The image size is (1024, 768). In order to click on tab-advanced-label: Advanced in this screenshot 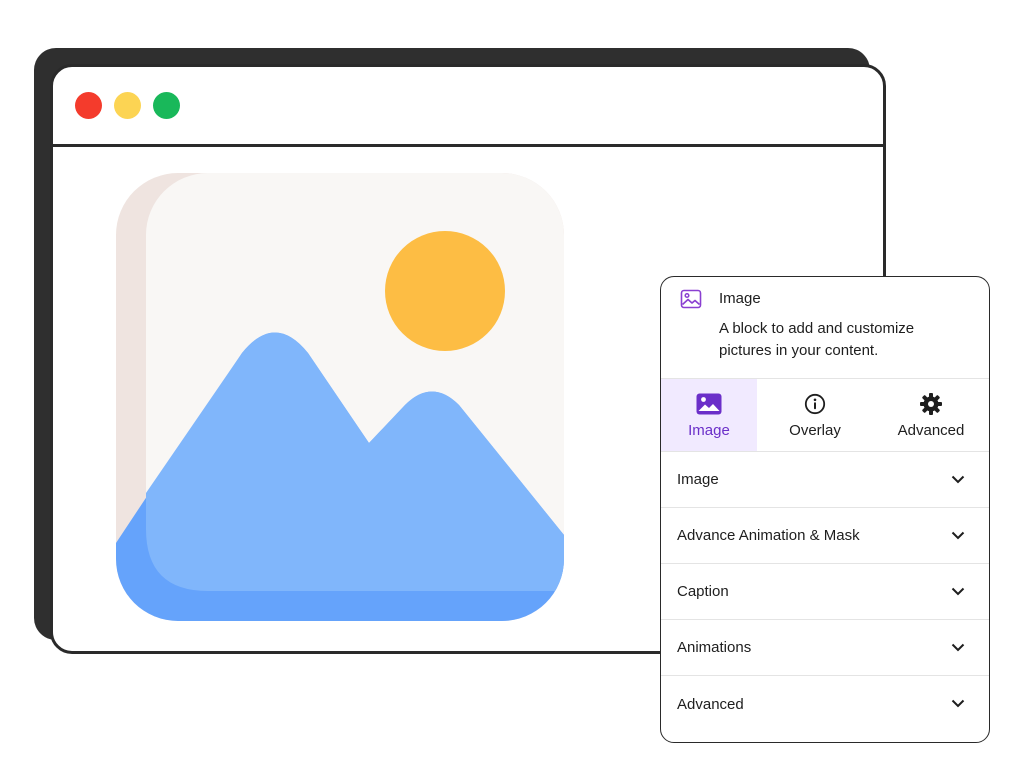, I will do `click(931, 430)`.